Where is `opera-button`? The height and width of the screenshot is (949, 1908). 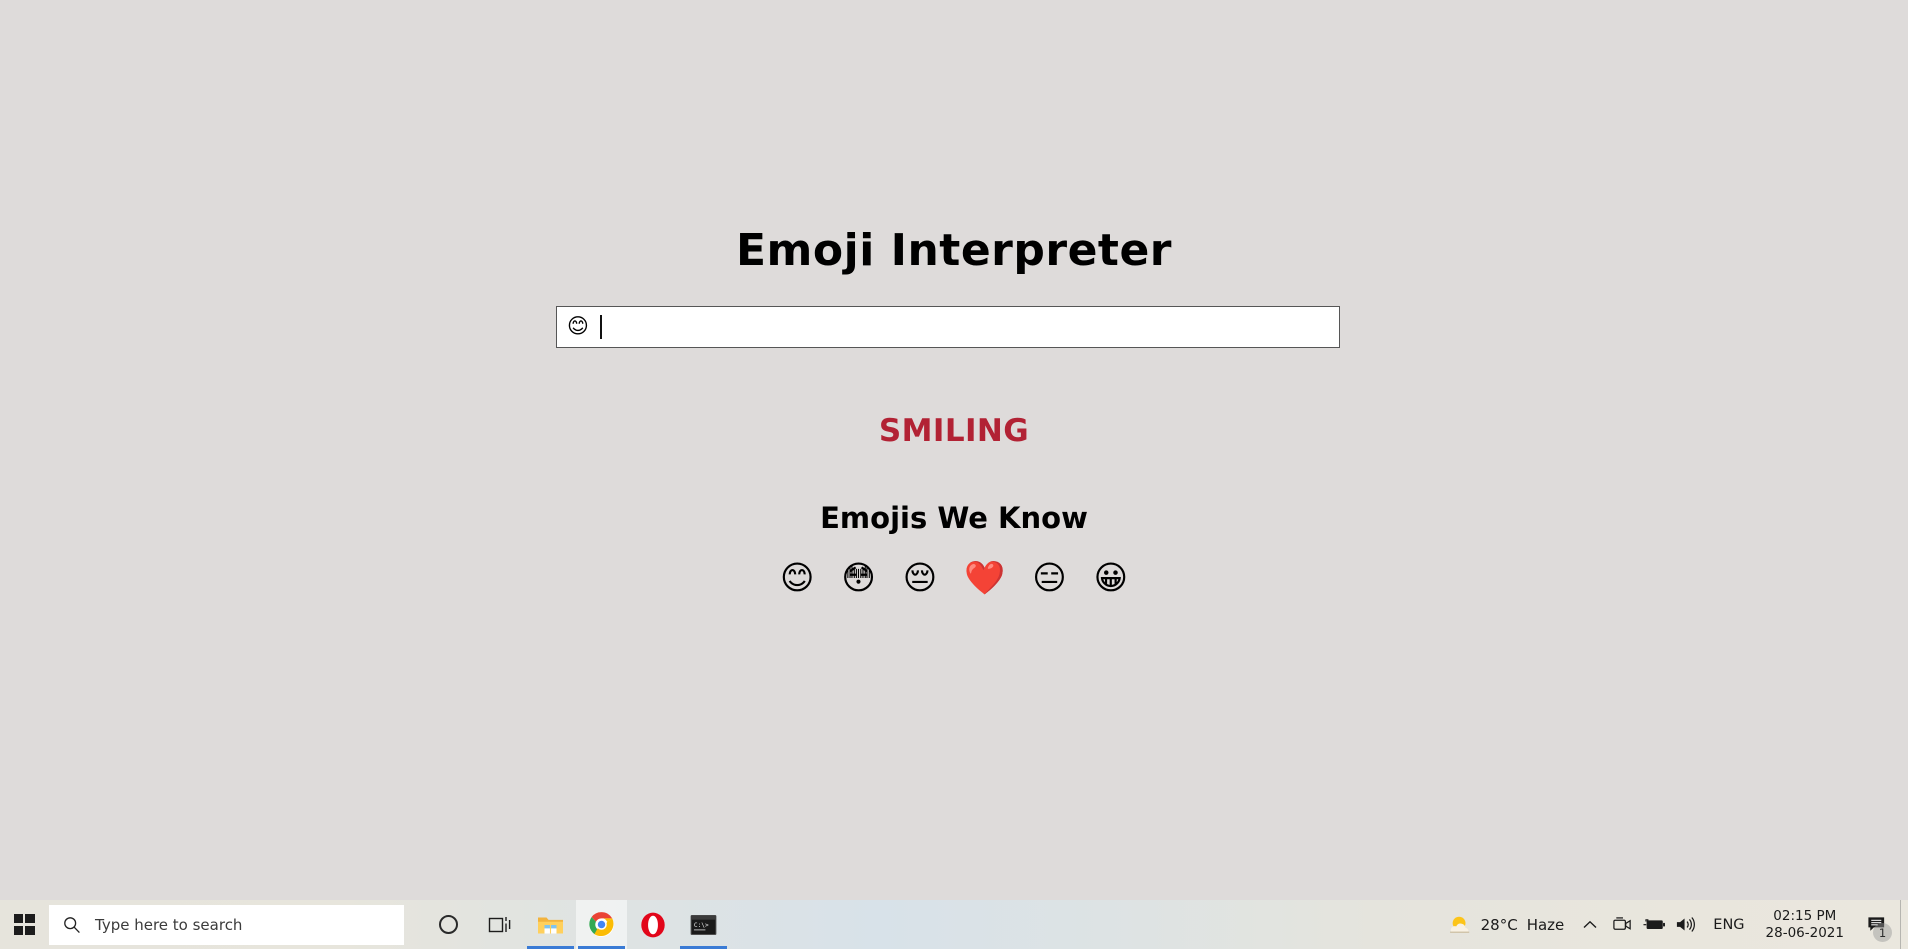 opera-button is located at coordinates (652, 924).